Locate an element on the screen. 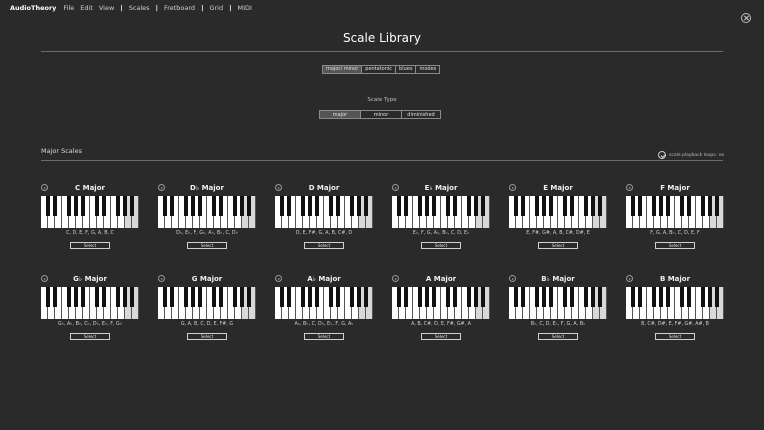  piano-keyboard is located at coordinates (675, 303).